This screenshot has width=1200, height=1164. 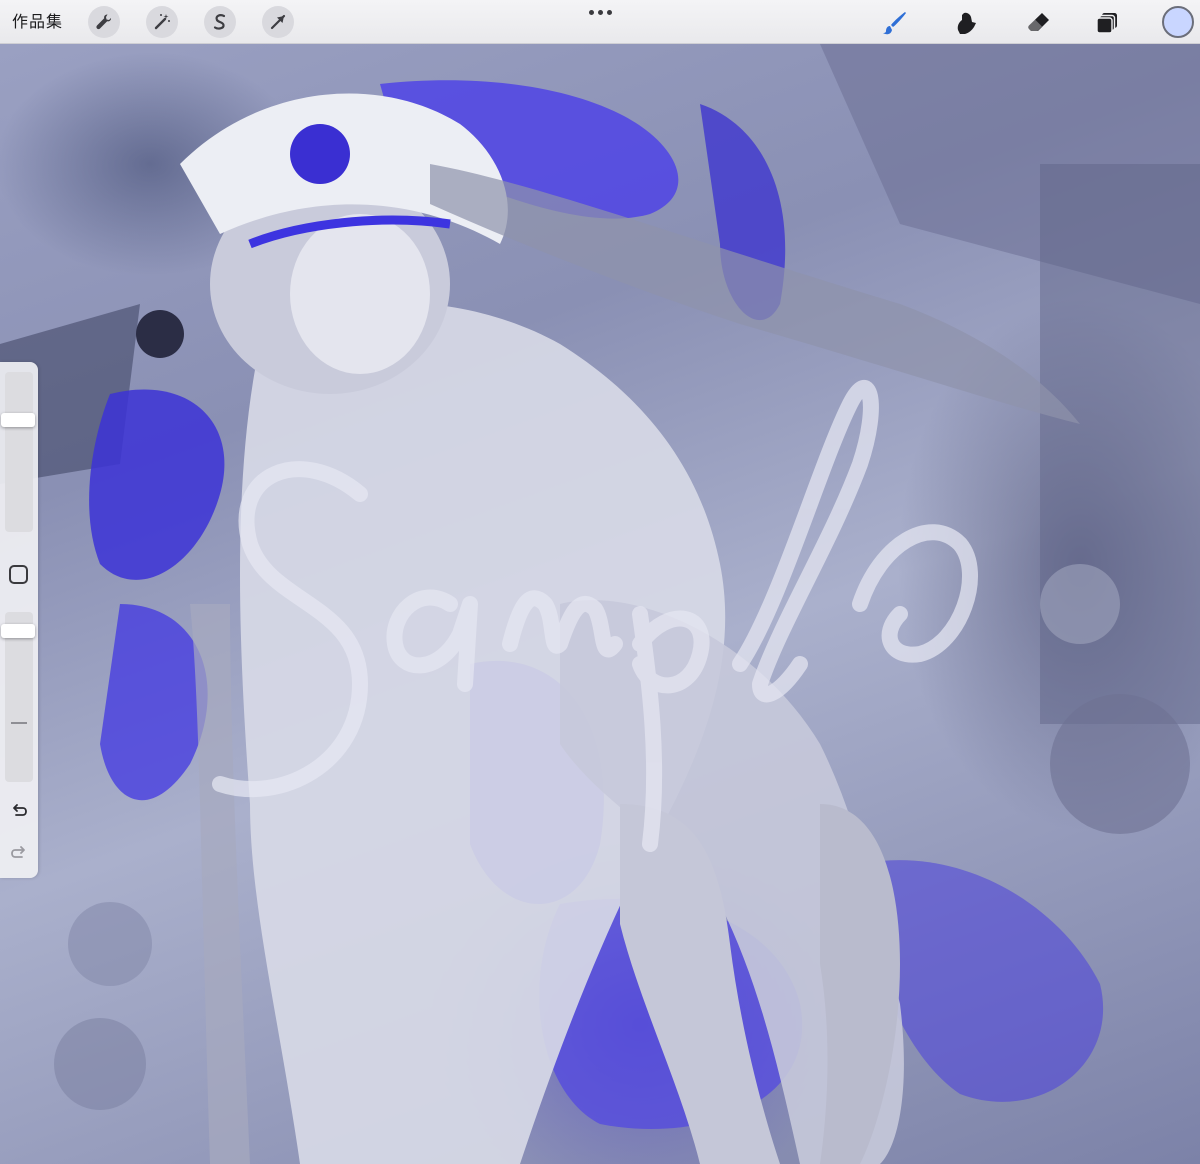 What do you see at coordinates (37, 22) in the screenshot?
I see `gallery-button: 作品集` at bounding box center [37, 22].